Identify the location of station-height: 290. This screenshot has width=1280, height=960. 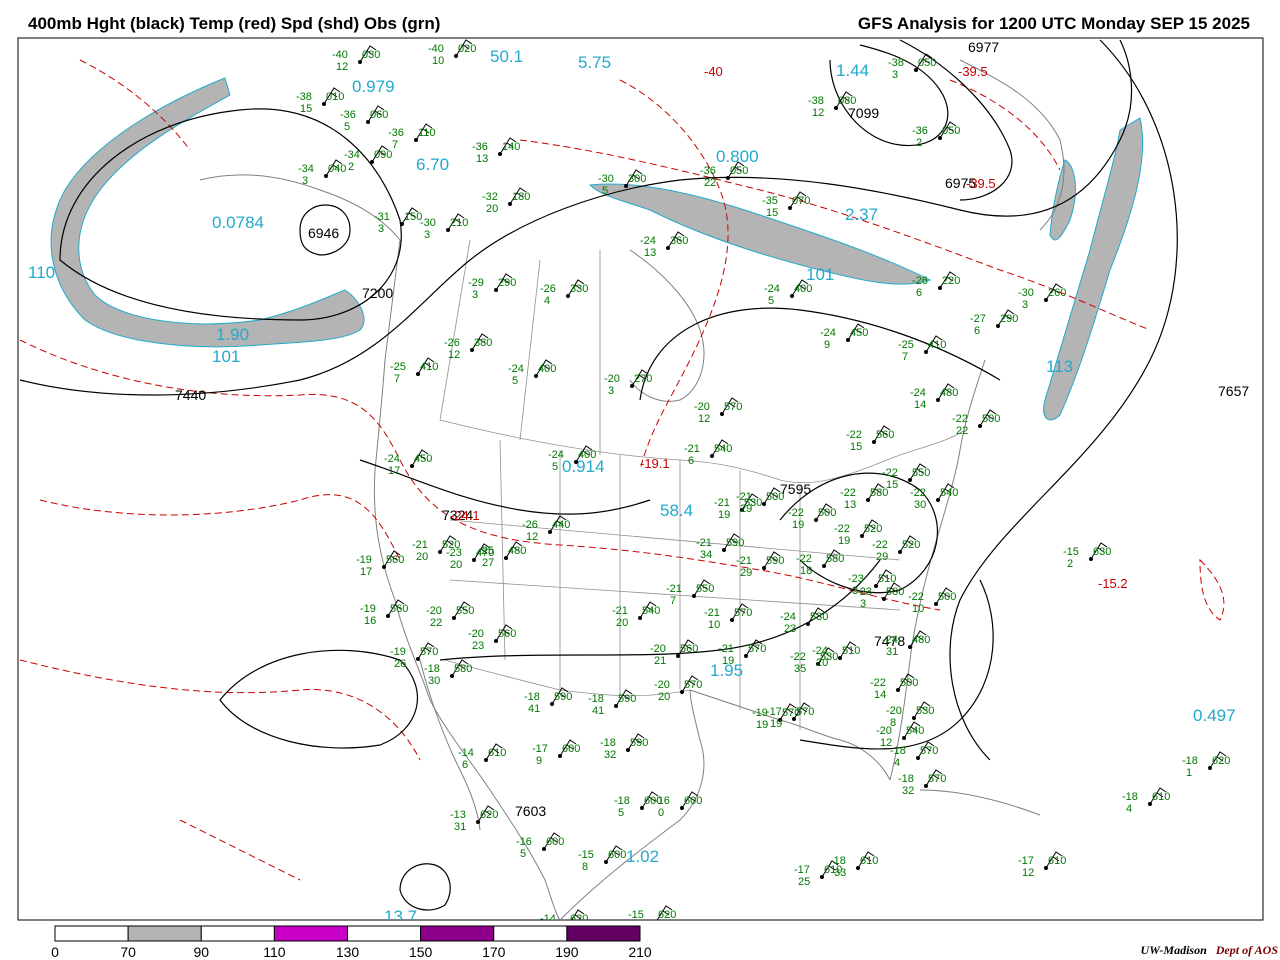
(507, 283).